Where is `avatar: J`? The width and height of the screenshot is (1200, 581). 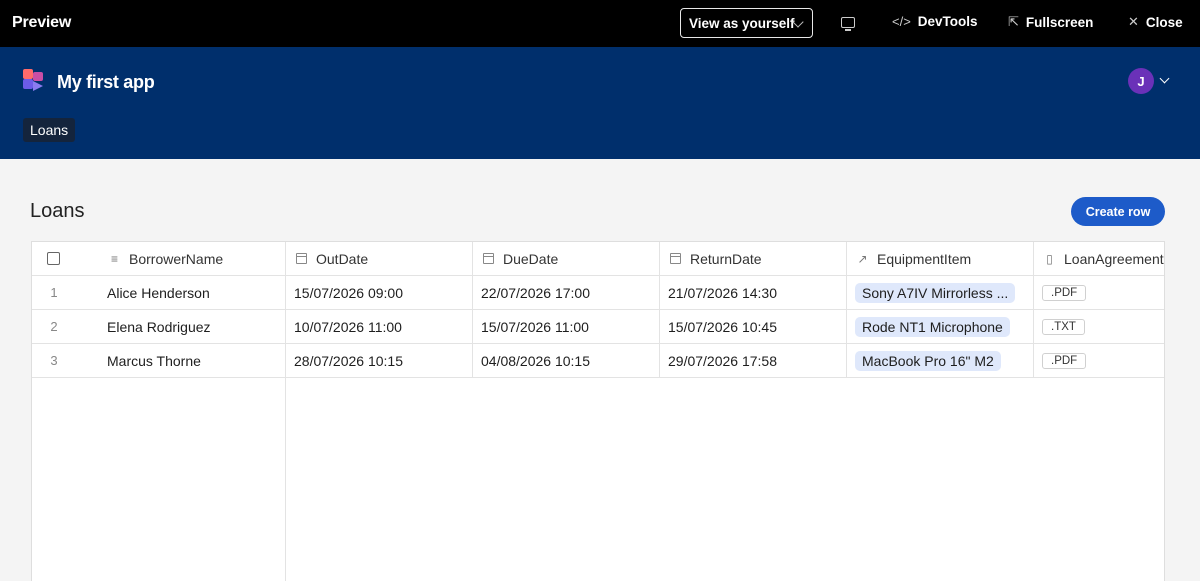 avatar: J is located at coordinates (1141, 81).